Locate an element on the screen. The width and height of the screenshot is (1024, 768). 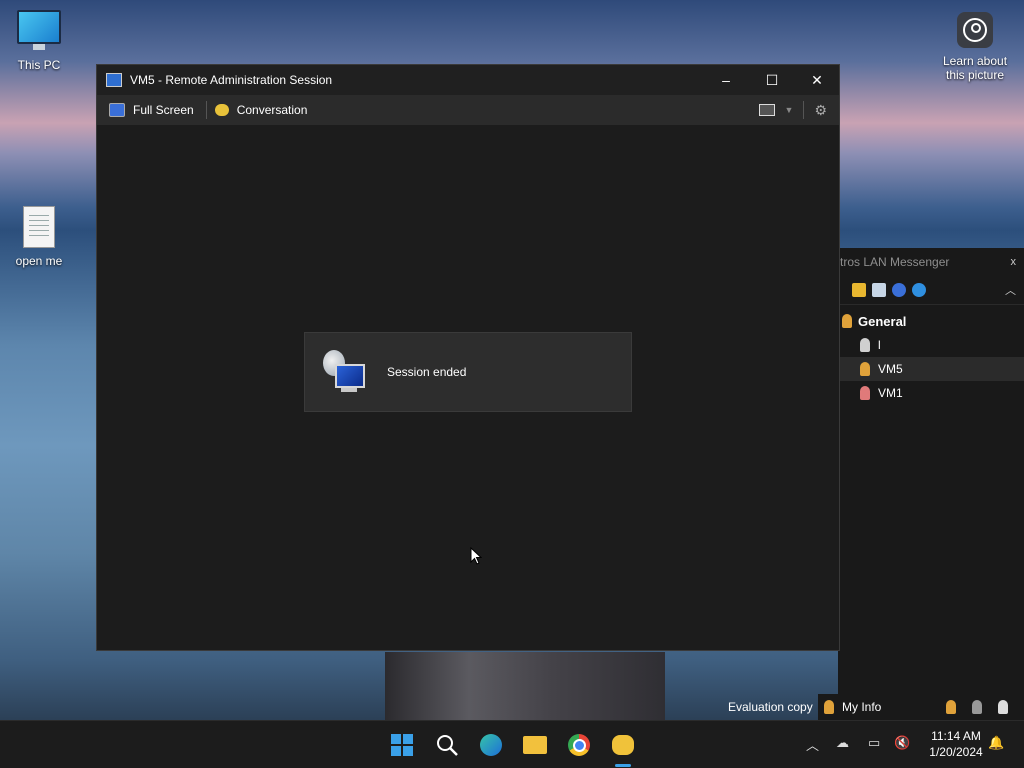
active-indicator is located at coordinates (623, 765).